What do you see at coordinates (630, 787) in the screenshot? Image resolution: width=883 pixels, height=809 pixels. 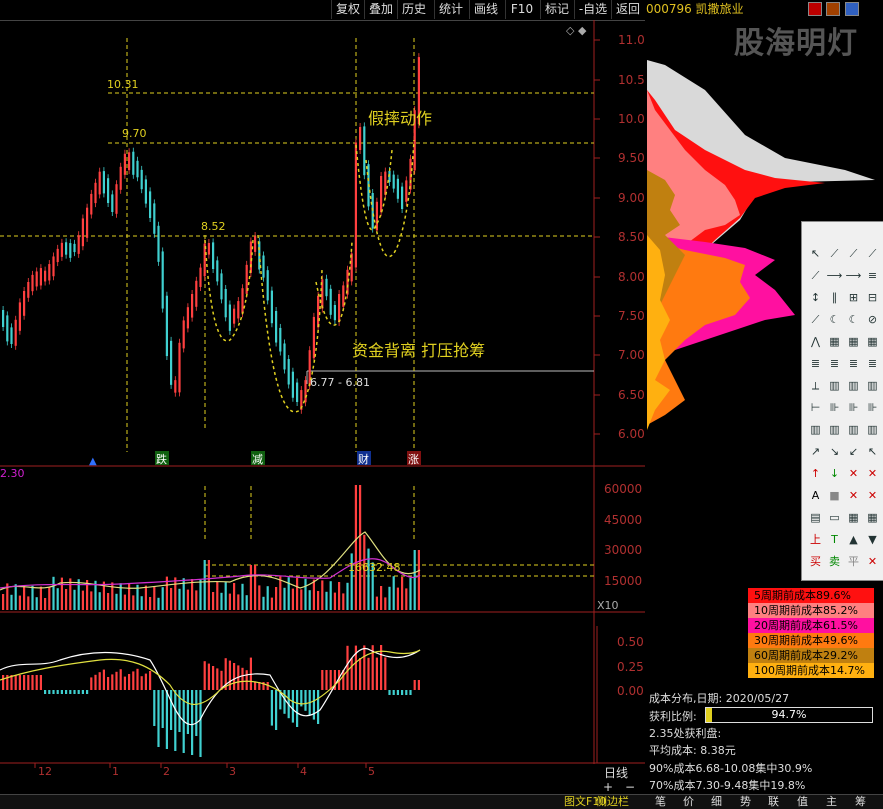 I see `zoom-out-button: −` at bounding box center [630, 787].